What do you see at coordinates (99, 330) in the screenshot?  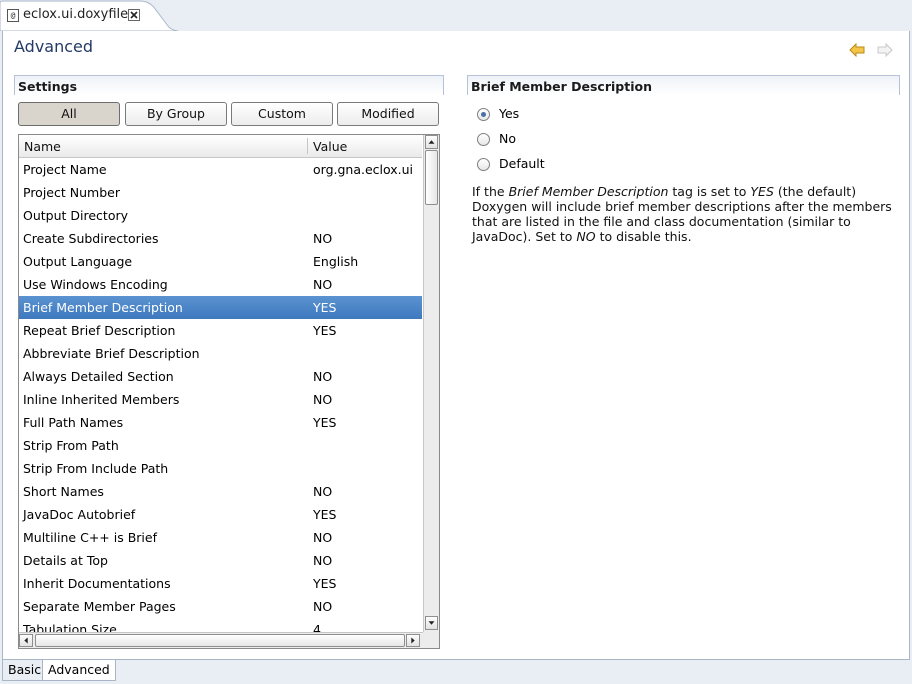 I see `setting-name: Repeat Brief Description` at bounding box center [99, 330].